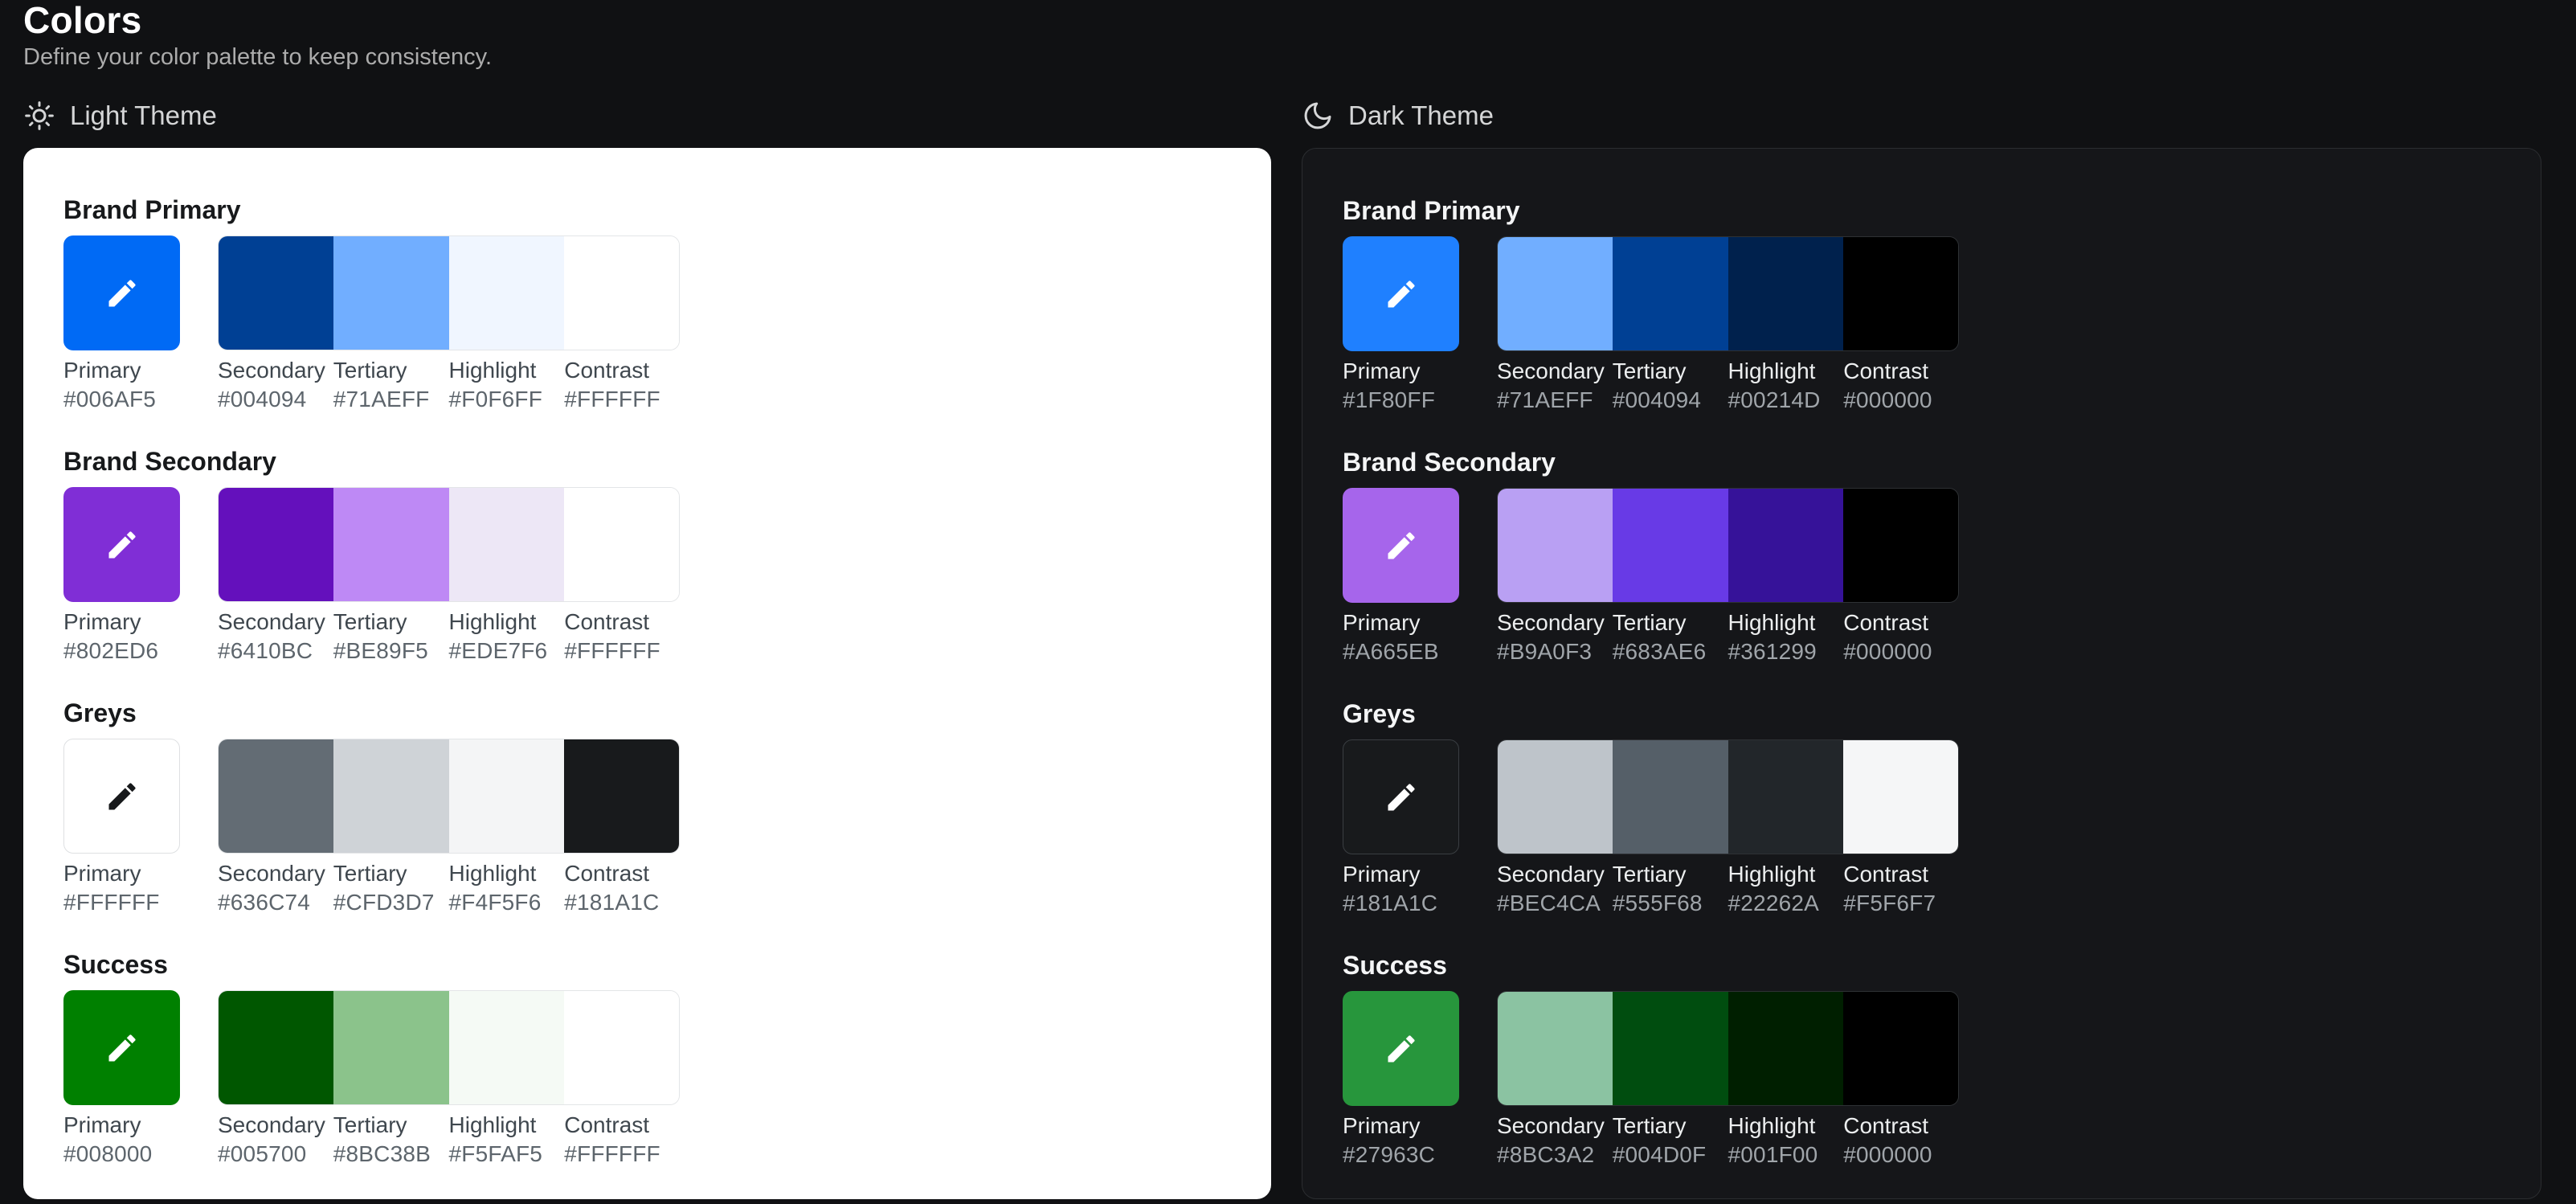 The width and height of the screenshot is (2576, 1204). What do you see at coordinates (612, 399) in the screenshot?
I see `swatch-hex-value: #FFFFFF` at bounding box center [612, 399].